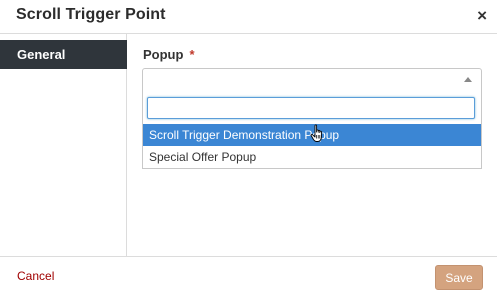 The height and width of the screenshot is (297, 497). What do you see at coordinates (312, 157) in the screenshot?
I see `dropdown-option-special-offer: Special Offer Popup` at bounding box center [312, 157].